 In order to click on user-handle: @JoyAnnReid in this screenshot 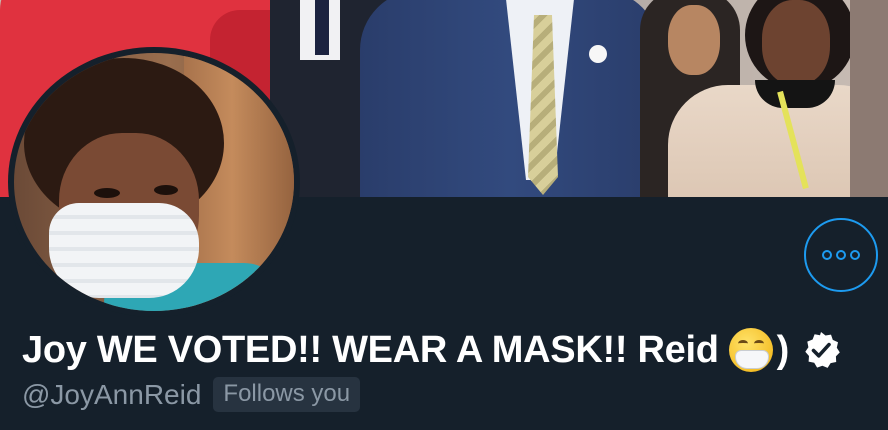, I will do `click(112, 394)`.